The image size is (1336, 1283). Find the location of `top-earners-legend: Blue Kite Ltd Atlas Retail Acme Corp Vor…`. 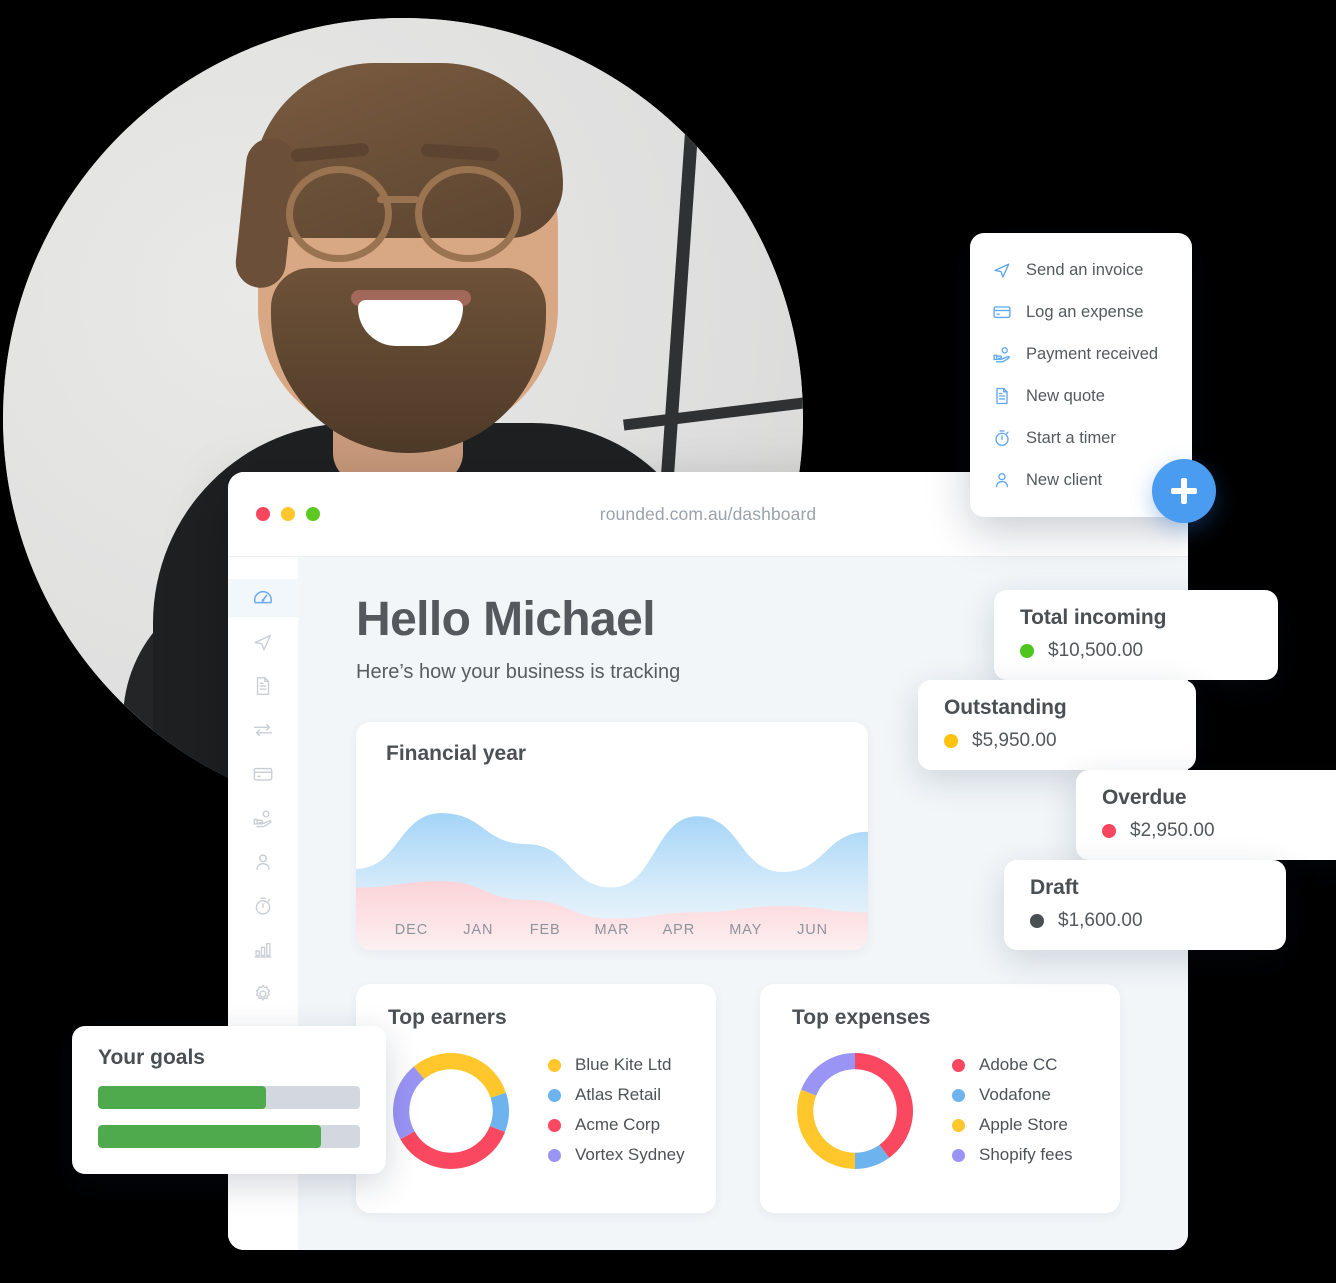

top-earners-legend: Blue Kite Ltd Atlas Retail Acme Corp Vor… is located at coordinates (616, 1110).